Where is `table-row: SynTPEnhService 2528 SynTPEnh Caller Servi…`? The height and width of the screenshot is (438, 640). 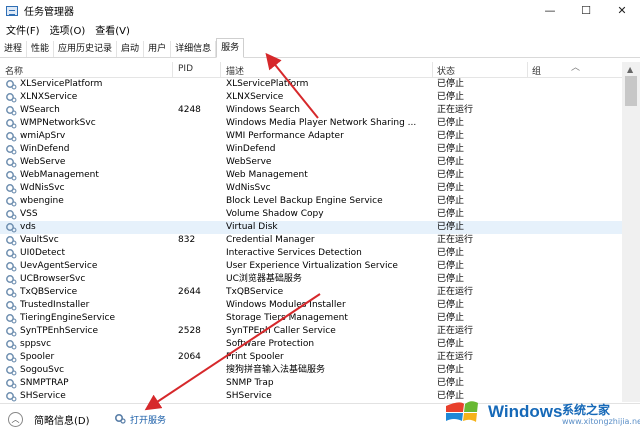
table-row: SynTPEnhService 2528 SynTPEnh Caller Servi… is located at coordinates (311, 331).